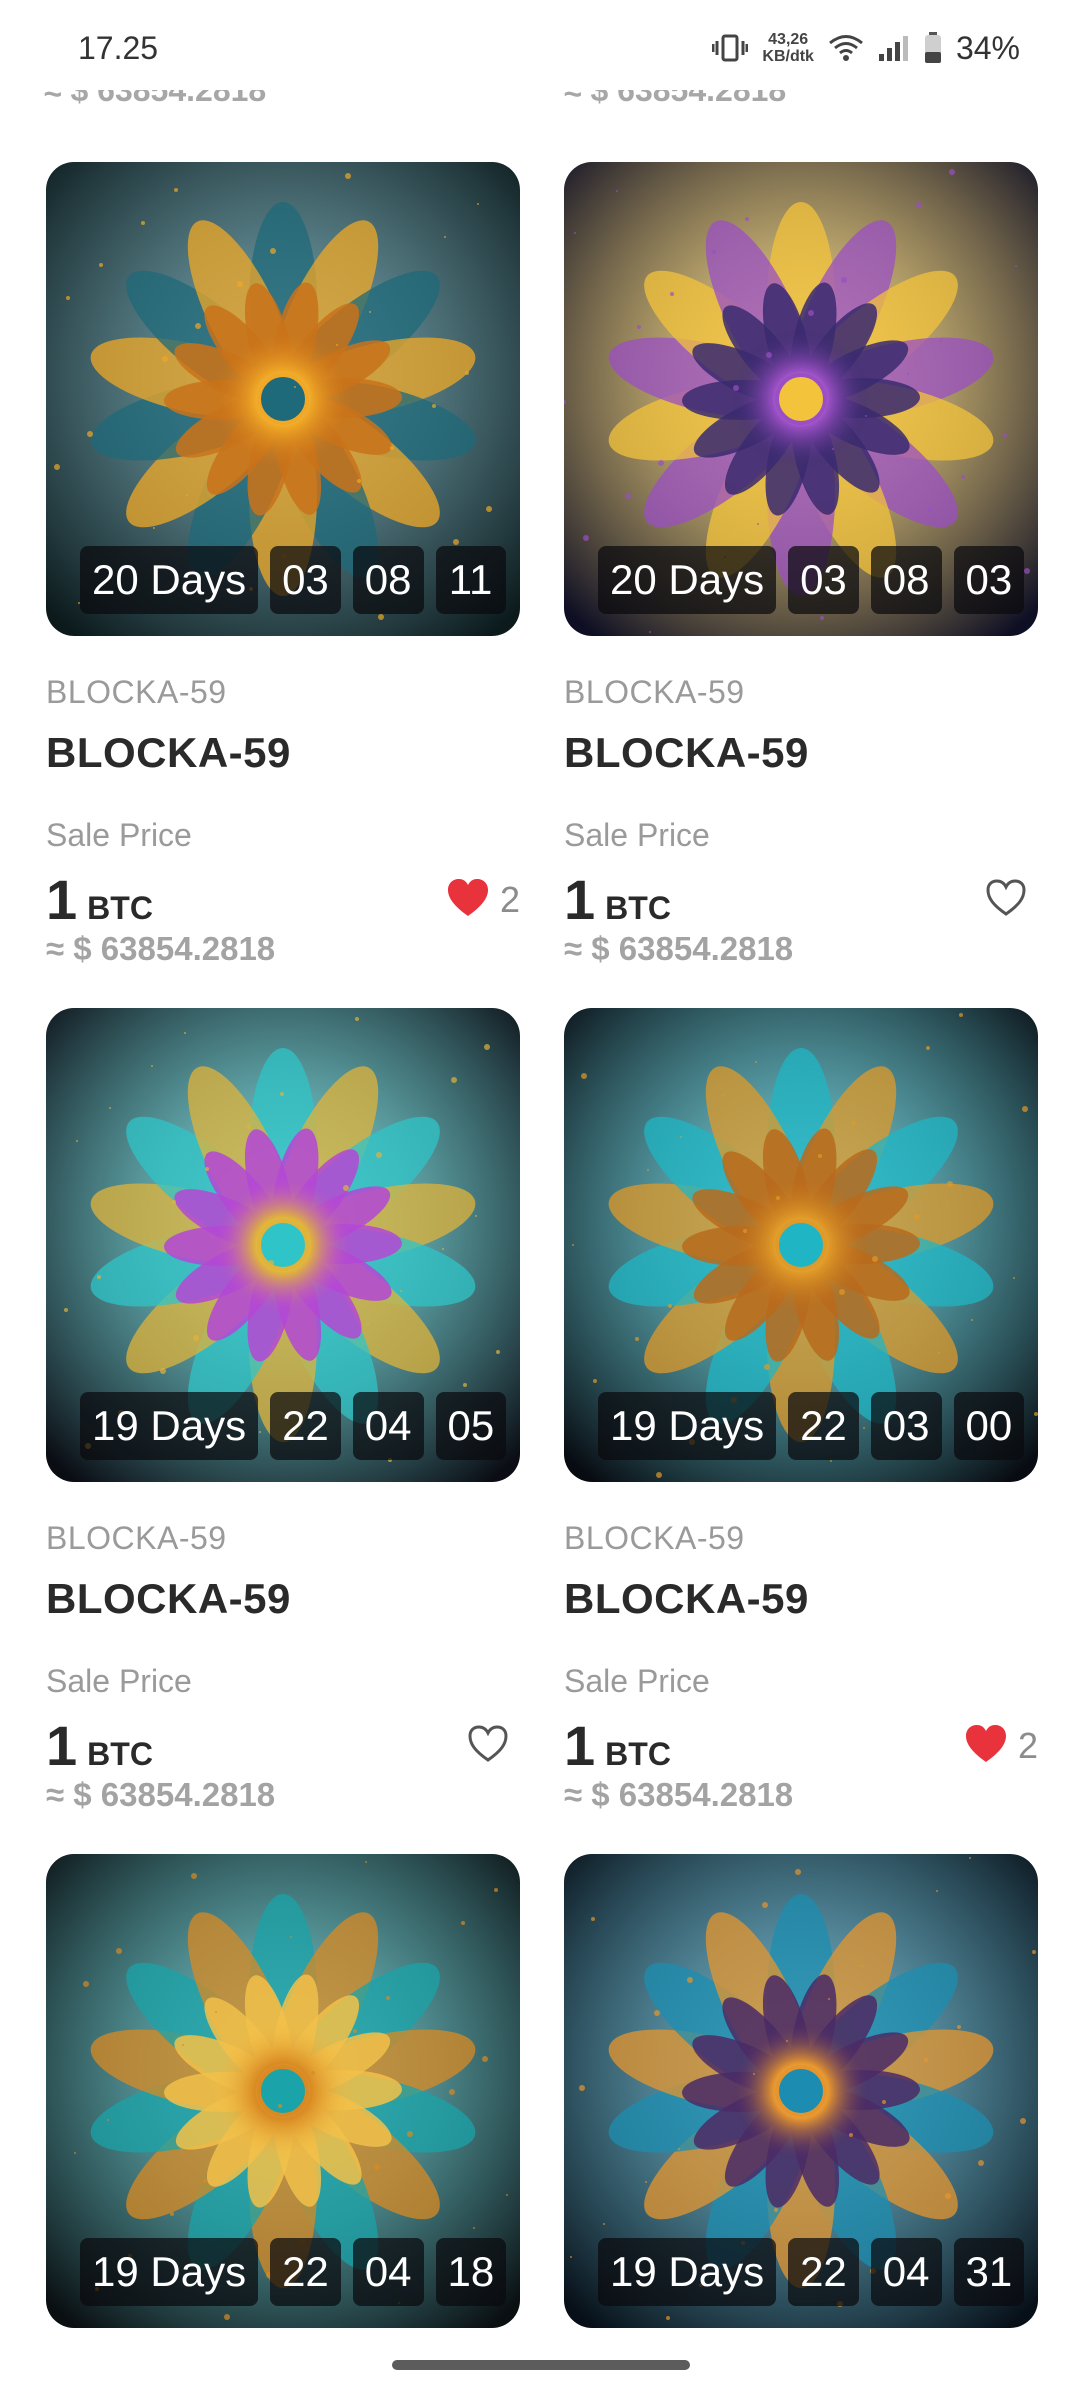 The height and width of the screenshot is (2388, 1080). Describe the element at coordinates (788, 39) in the screenshot. I see `net-speed-value: 43,26` at that location.